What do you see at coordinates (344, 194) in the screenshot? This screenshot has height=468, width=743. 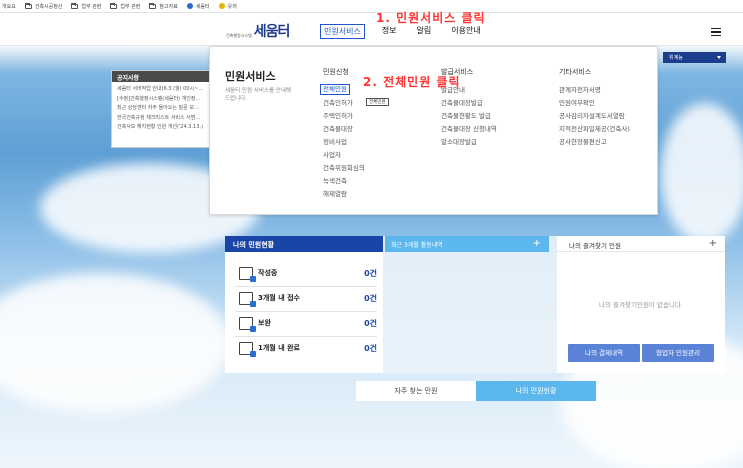 I see `menu-item: 해제열람` at bounding box center [344, 194].